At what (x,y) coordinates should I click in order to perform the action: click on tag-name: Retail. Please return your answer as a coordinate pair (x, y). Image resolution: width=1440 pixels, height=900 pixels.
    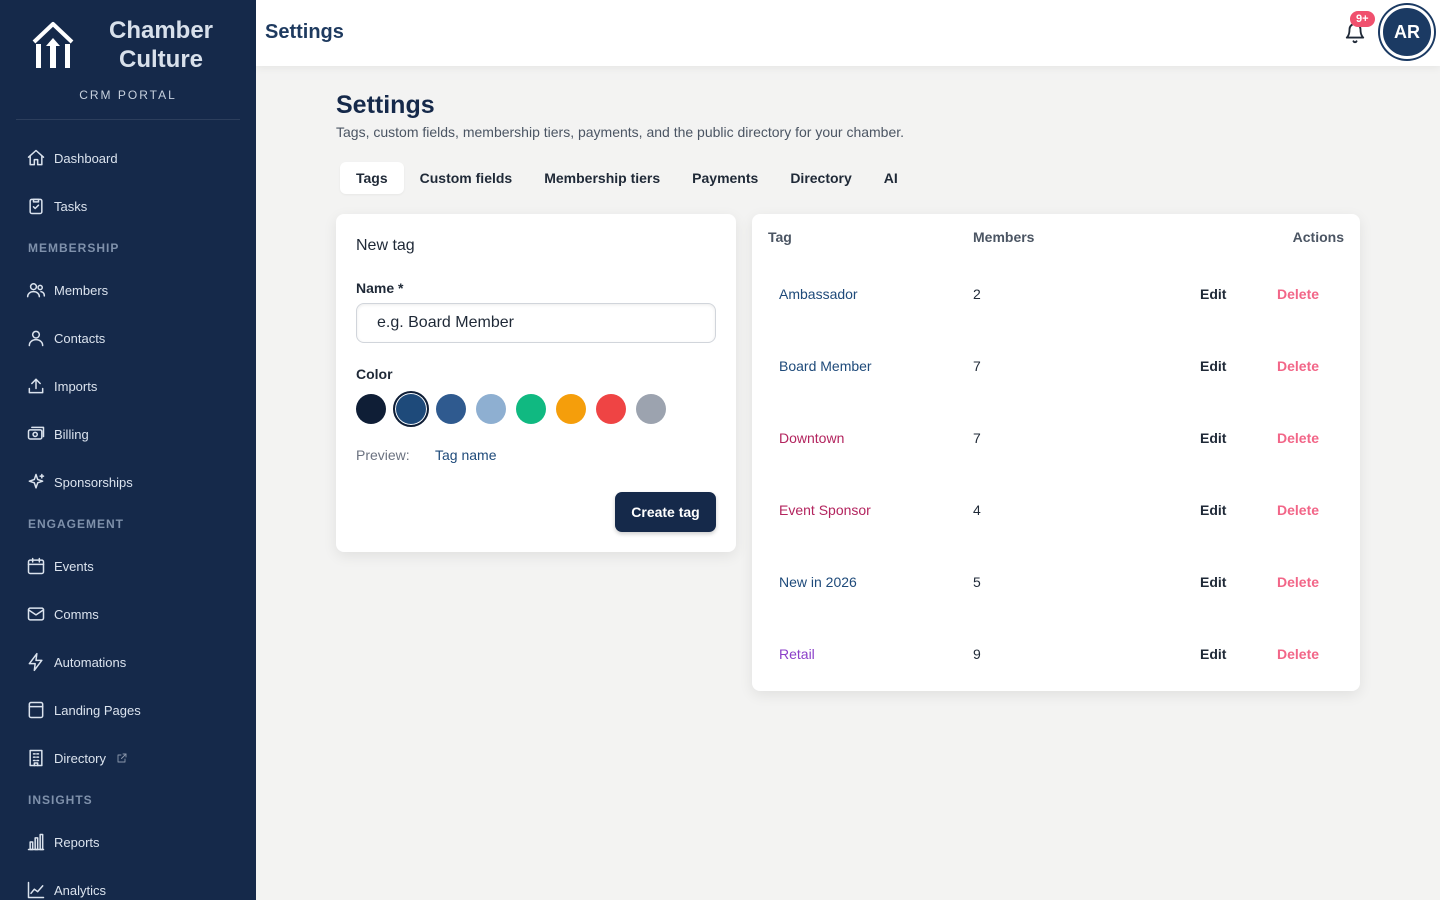
    Looking at the image, I should click on (797, 654).